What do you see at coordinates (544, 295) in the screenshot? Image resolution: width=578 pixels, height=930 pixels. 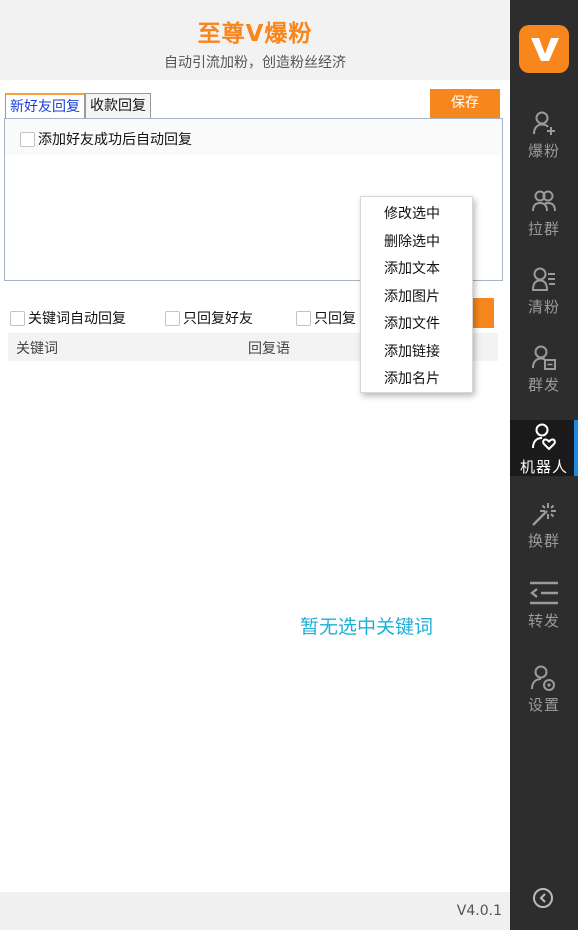 I see `sidebar-item-qingfen: 清粉` at bounding box center [544, 295].